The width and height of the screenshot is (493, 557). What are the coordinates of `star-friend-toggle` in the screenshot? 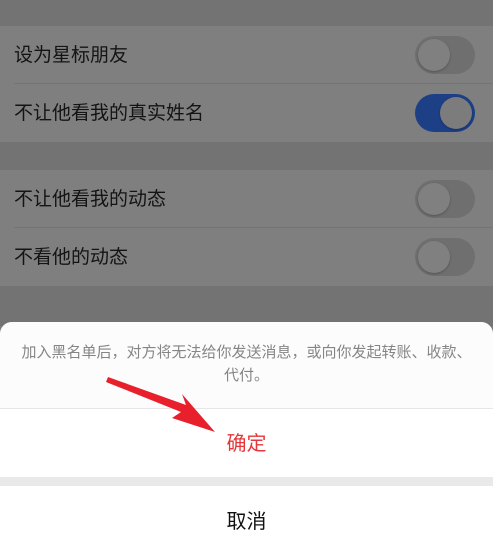 It's located at (445, 55).